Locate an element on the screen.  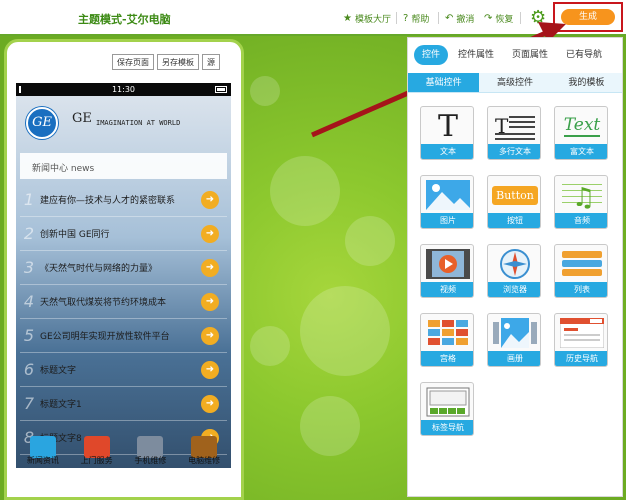
redo-link: ↷ 恢复 is located at coordinates (498, 18).